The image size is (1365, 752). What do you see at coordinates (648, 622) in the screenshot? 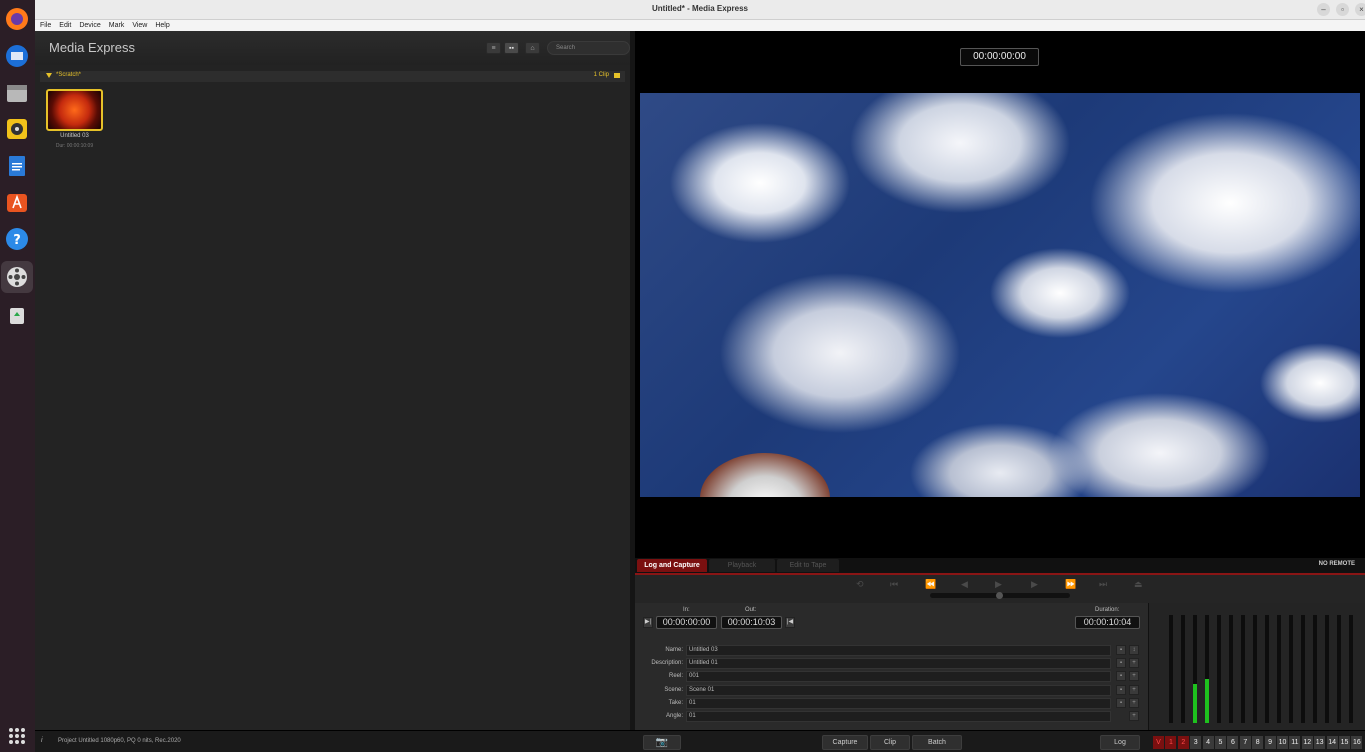
I see `set-in-button: ▶|` at bounding box center [648, 622].